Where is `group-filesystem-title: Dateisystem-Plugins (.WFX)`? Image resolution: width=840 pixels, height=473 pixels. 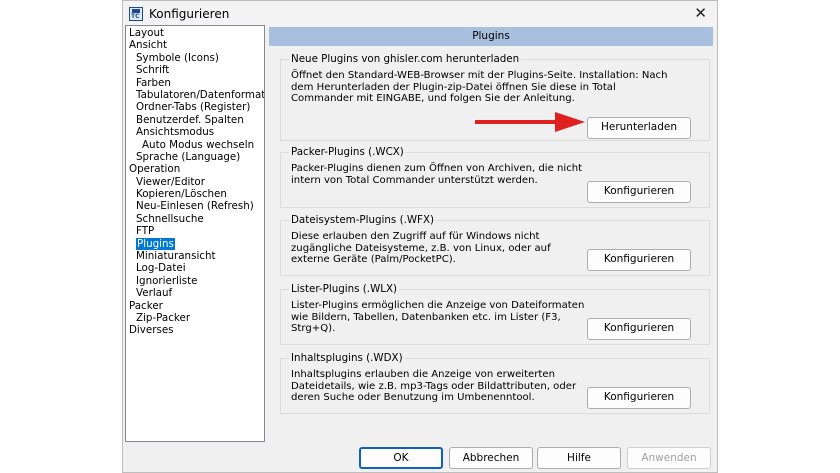 group-filesystem-title: Dateisystem-Plugins (.WFX) is located at coordinates (363, 220).